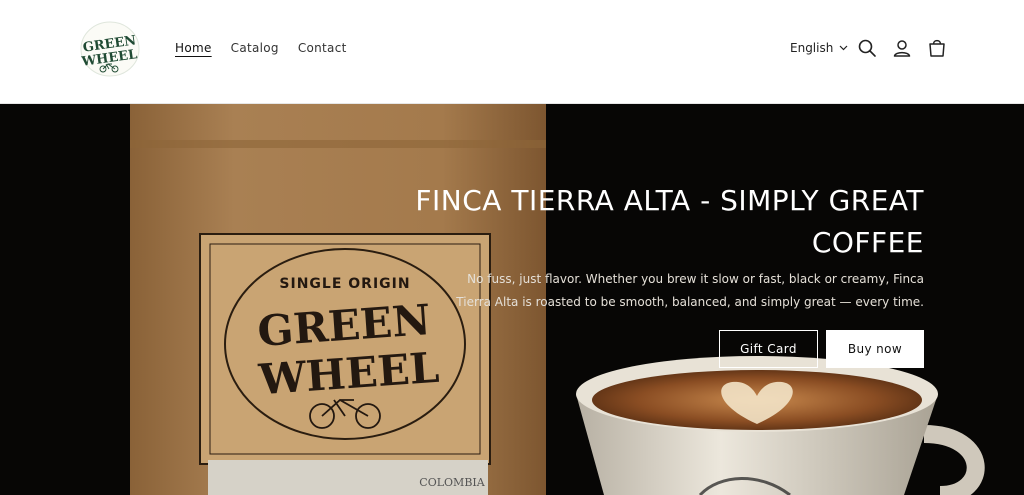 The width and height of the screenshot is (1024, 495). Describe the element at coordinates (812, 48) in the screenshot. I see `language-label: English` at that location.